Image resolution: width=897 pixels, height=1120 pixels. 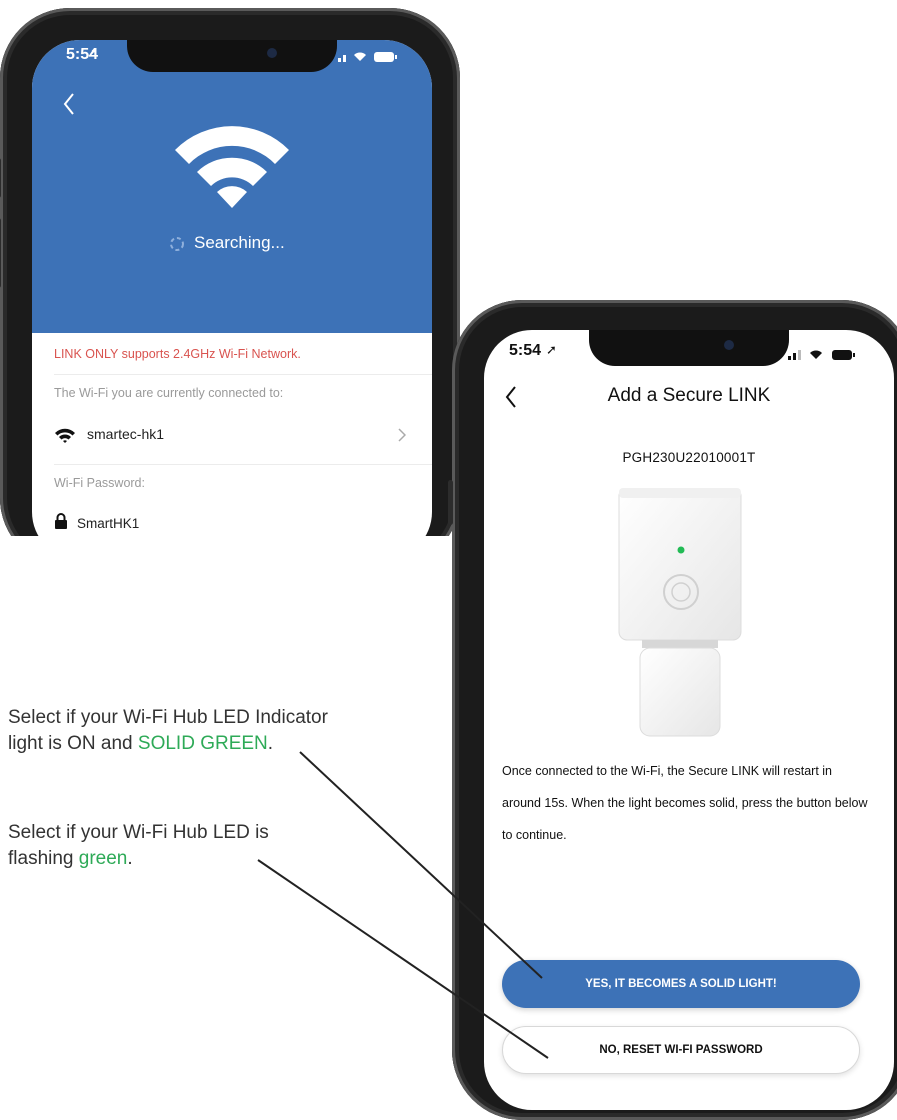 What do you see at coordinates (421, 865) in the screenshot?
I see `pointer-line-solid` at bounding box center [421, 865].